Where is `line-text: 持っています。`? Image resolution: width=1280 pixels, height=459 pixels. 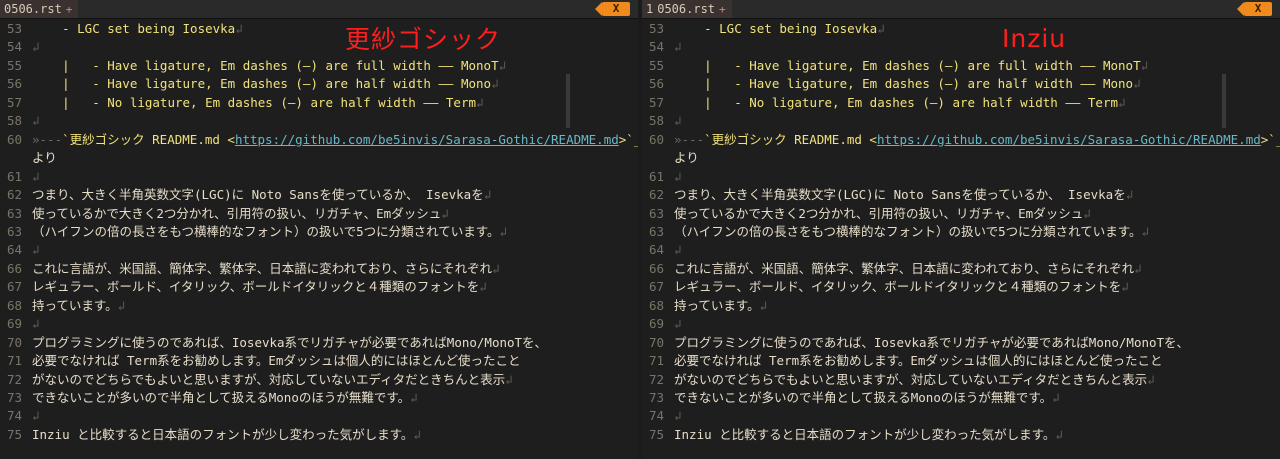 line-text: 持っています。 is located at coordinates (75, 305).